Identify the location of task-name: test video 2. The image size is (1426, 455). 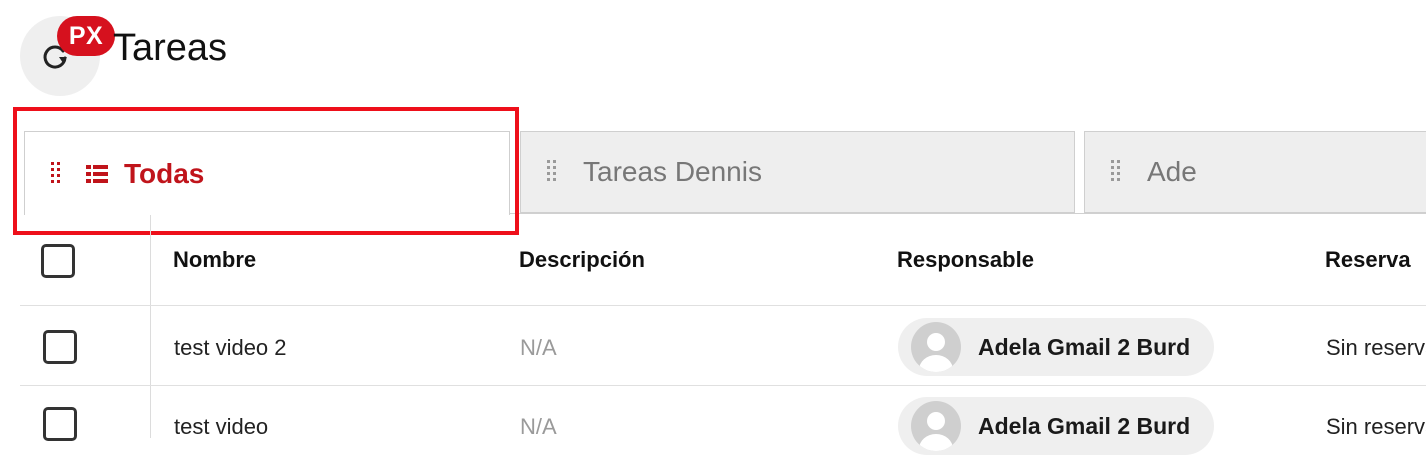
(230, 348).